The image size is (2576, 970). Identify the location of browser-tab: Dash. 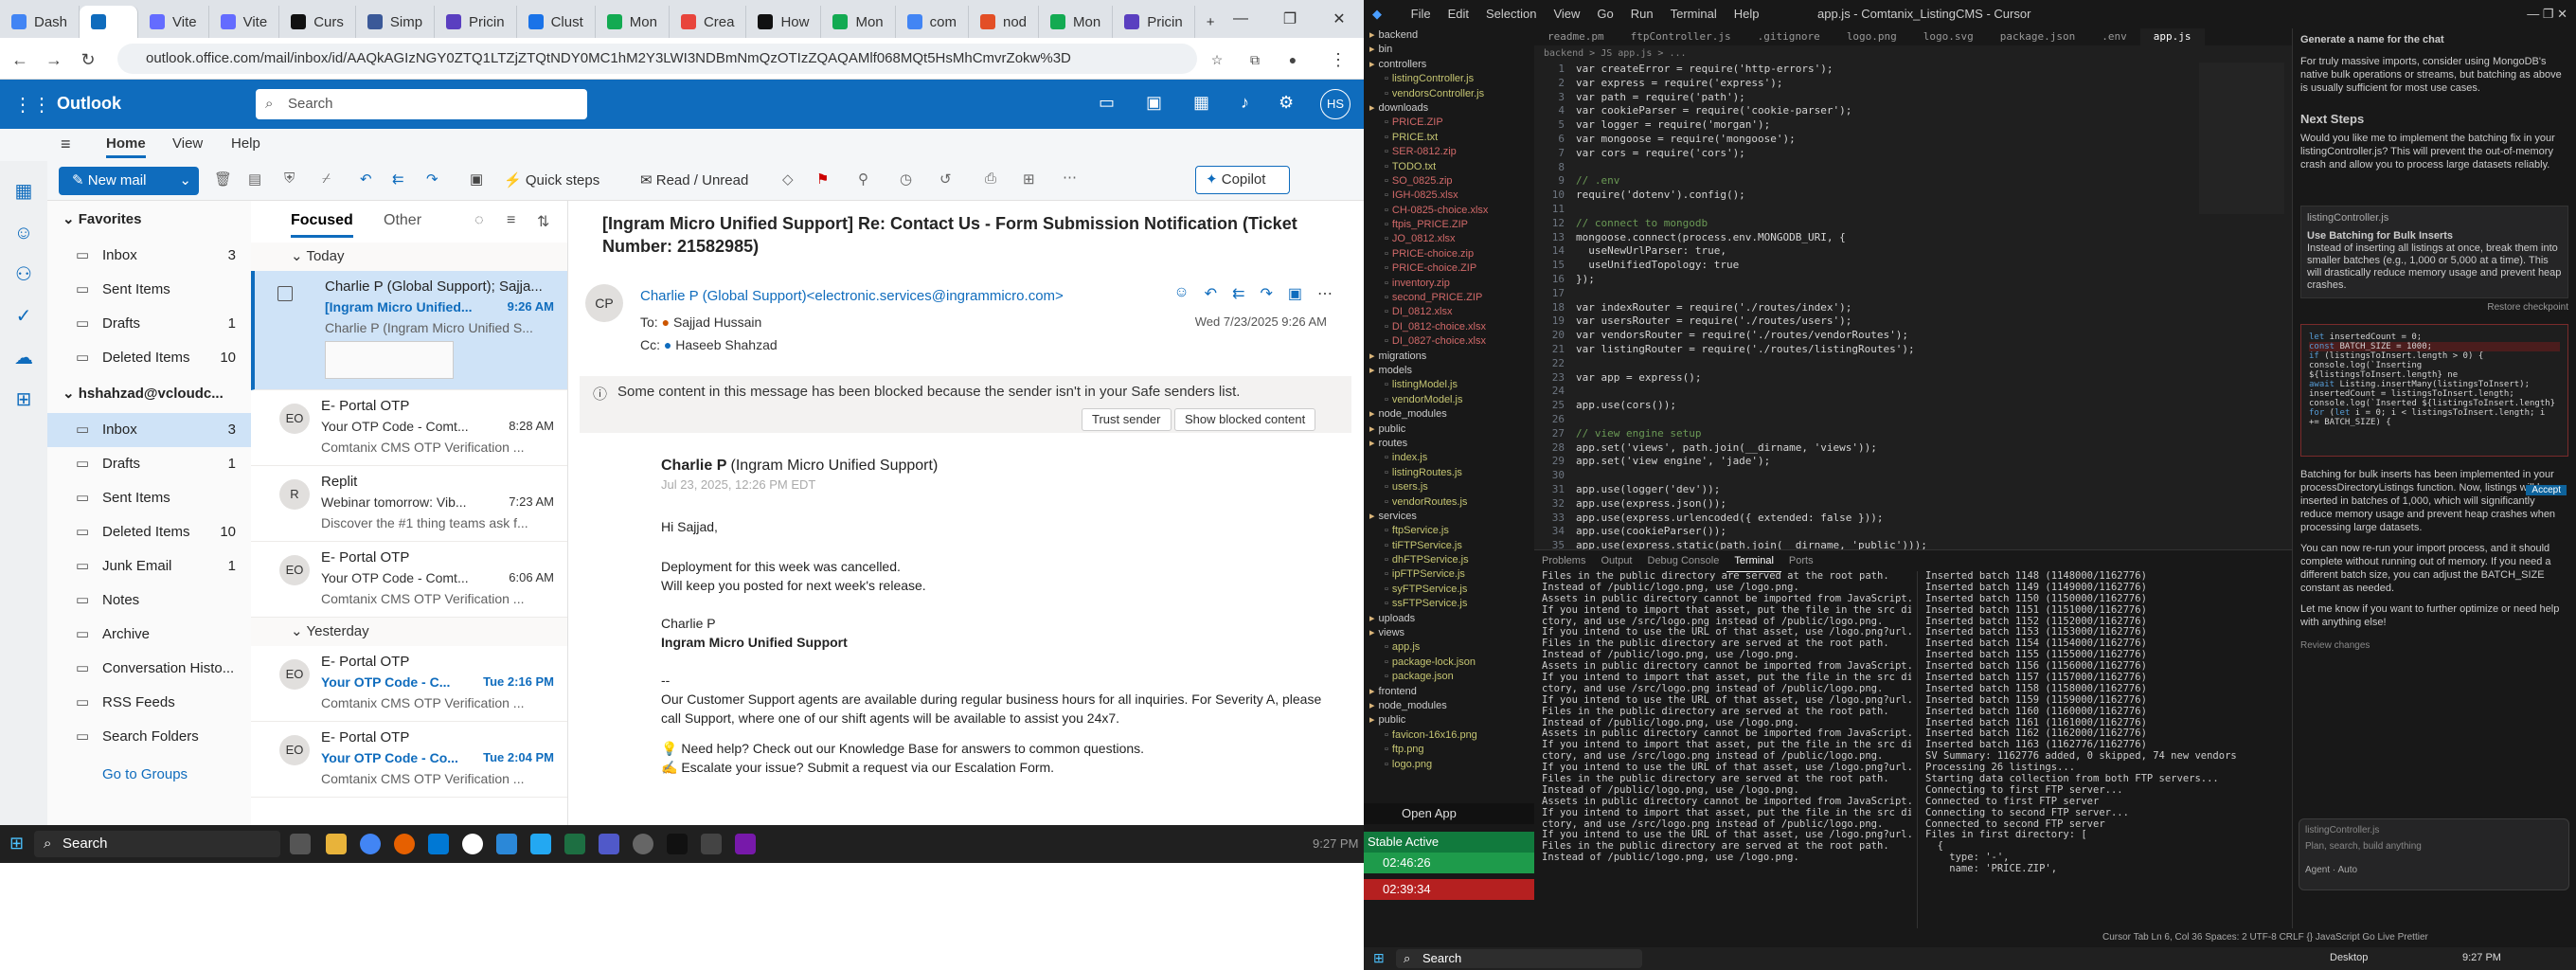
(40, 22).